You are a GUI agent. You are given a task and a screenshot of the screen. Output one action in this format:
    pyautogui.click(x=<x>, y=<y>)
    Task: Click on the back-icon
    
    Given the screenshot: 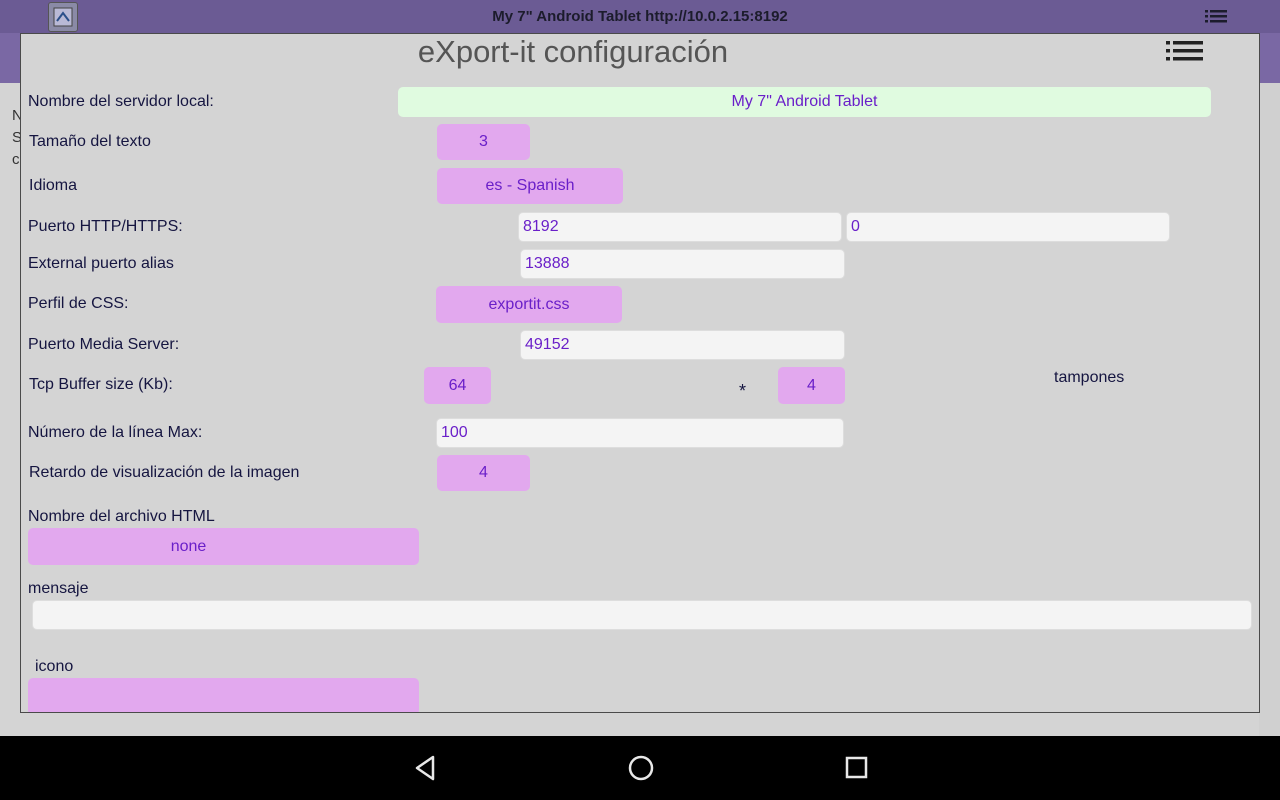 What is the action you would take?
    pyautogui.click(x=425, y=770)
    